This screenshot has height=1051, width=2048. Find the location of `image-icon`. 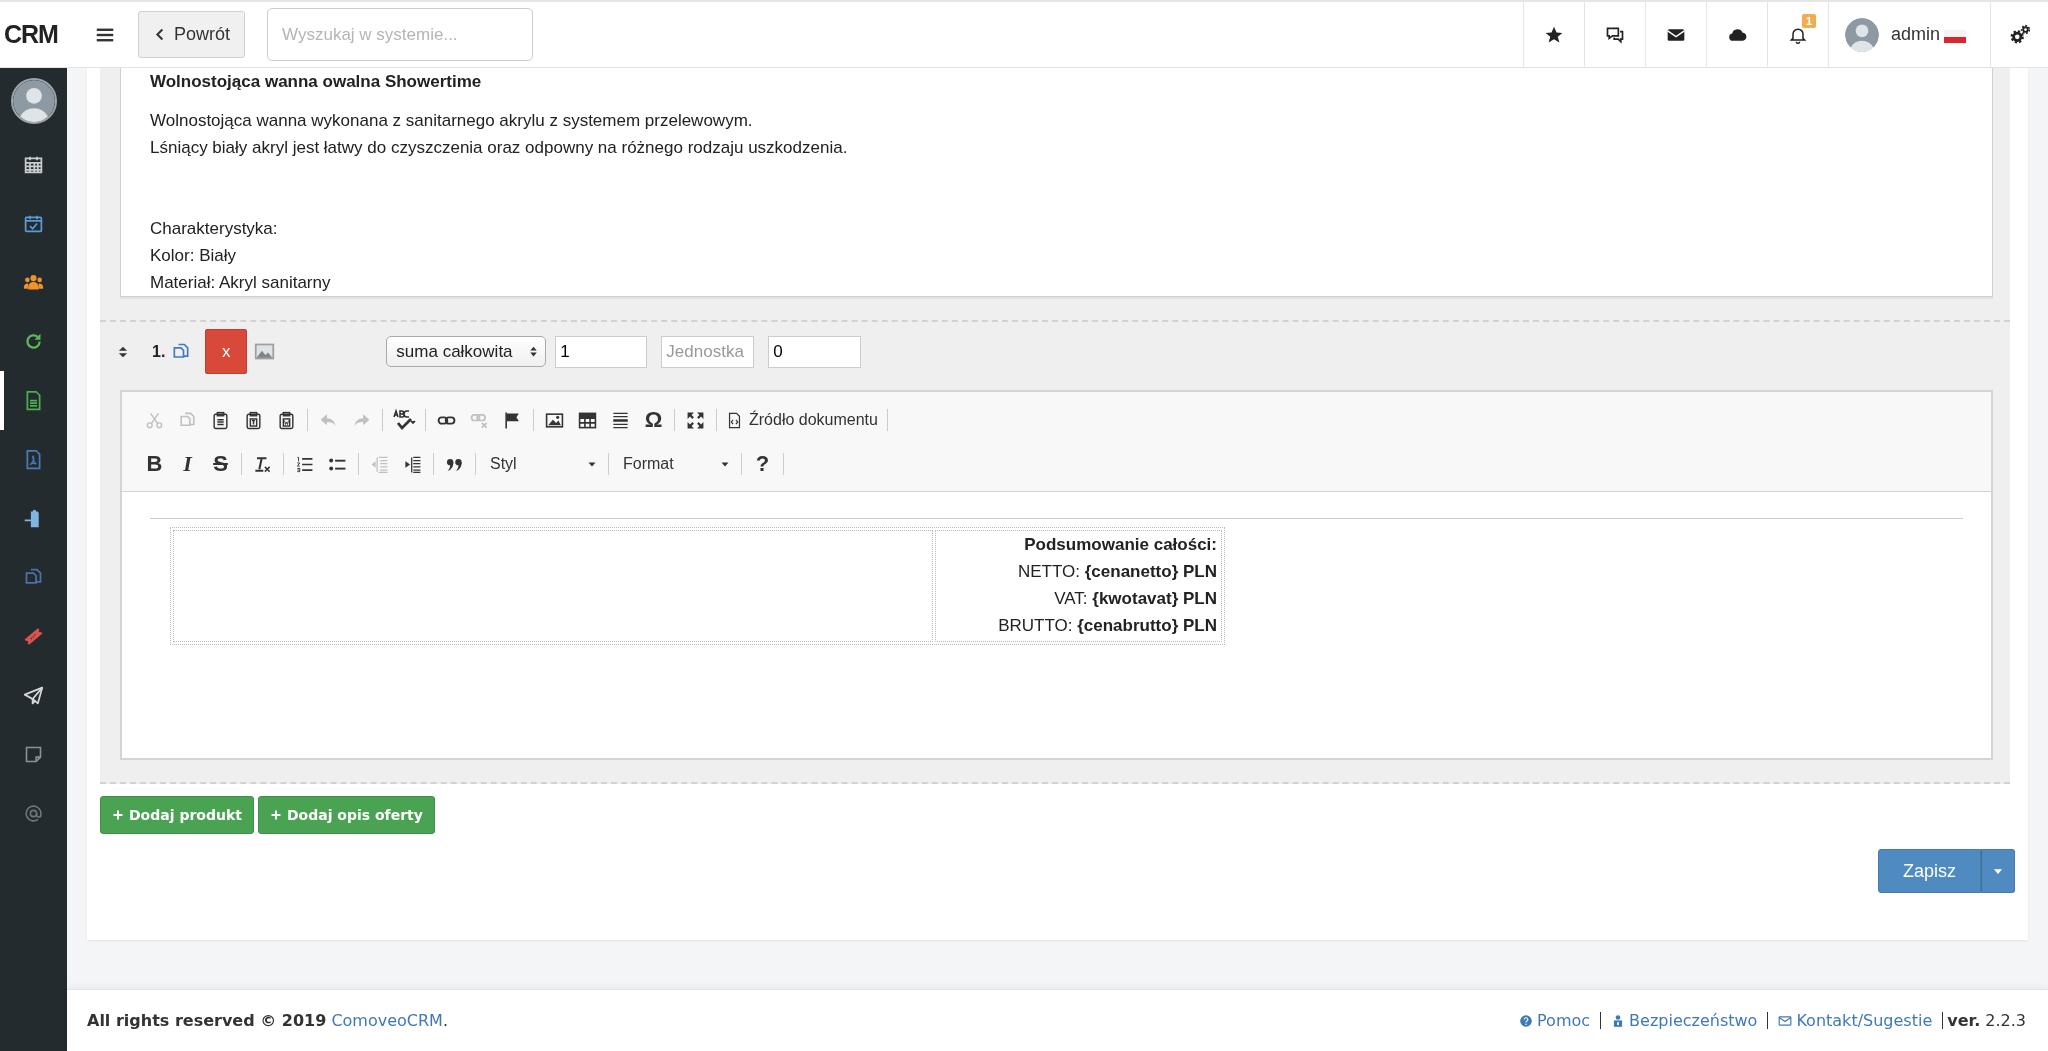

image-icon is located at coordinates (554, 420).